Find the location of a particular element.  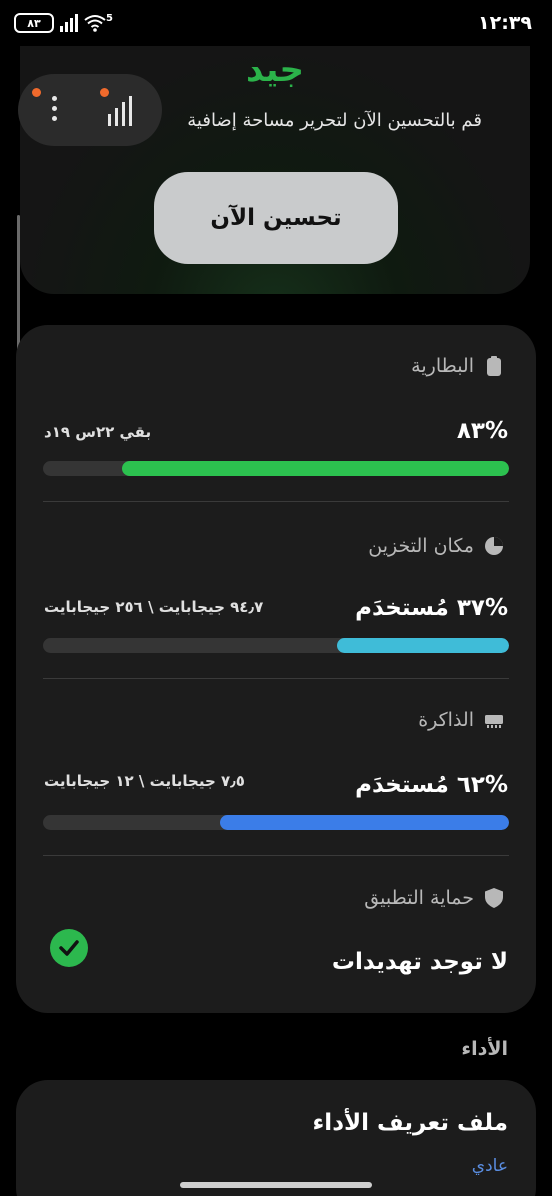

check-circle-icon is located at coordinates (69, 948).